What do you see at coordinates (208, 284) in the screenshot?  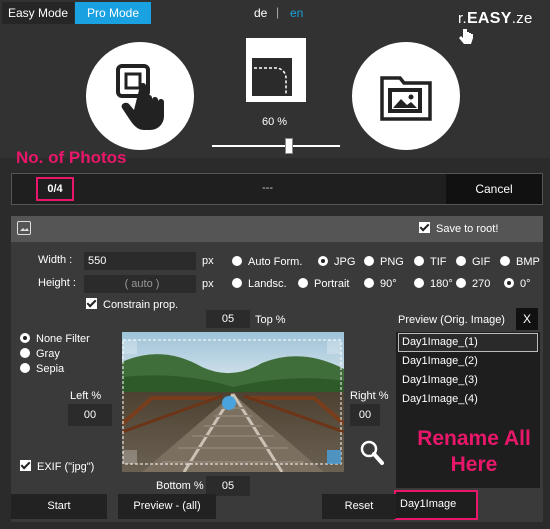 I see `height-unit: px` at bounding box center [208, 284].